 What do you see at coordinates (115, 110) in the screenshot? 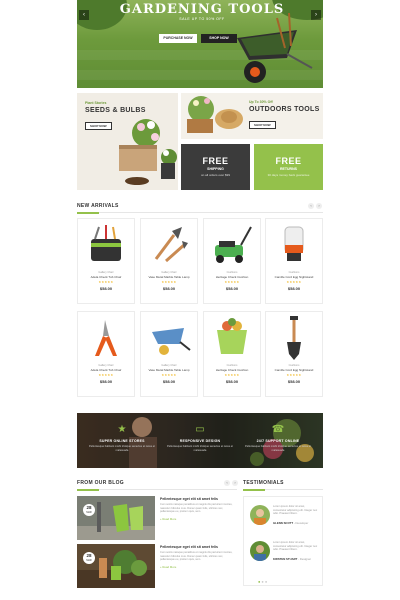
I see `seeds-title: SEEDS & BULBS` at bounding box center [115, 110].